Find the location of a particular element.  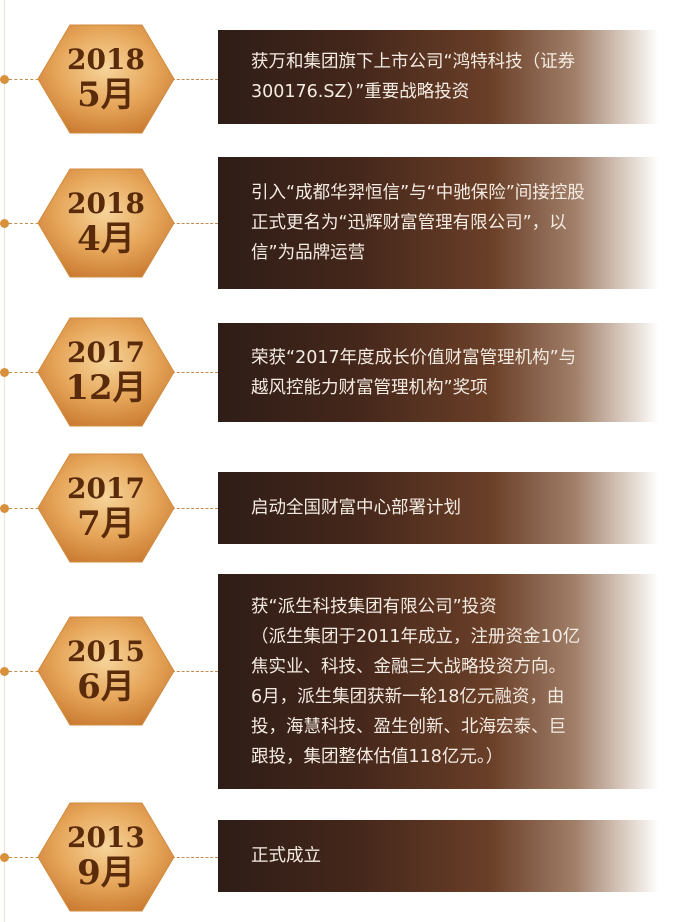

entry-month: 12月 is located at coordinates (106, 388).